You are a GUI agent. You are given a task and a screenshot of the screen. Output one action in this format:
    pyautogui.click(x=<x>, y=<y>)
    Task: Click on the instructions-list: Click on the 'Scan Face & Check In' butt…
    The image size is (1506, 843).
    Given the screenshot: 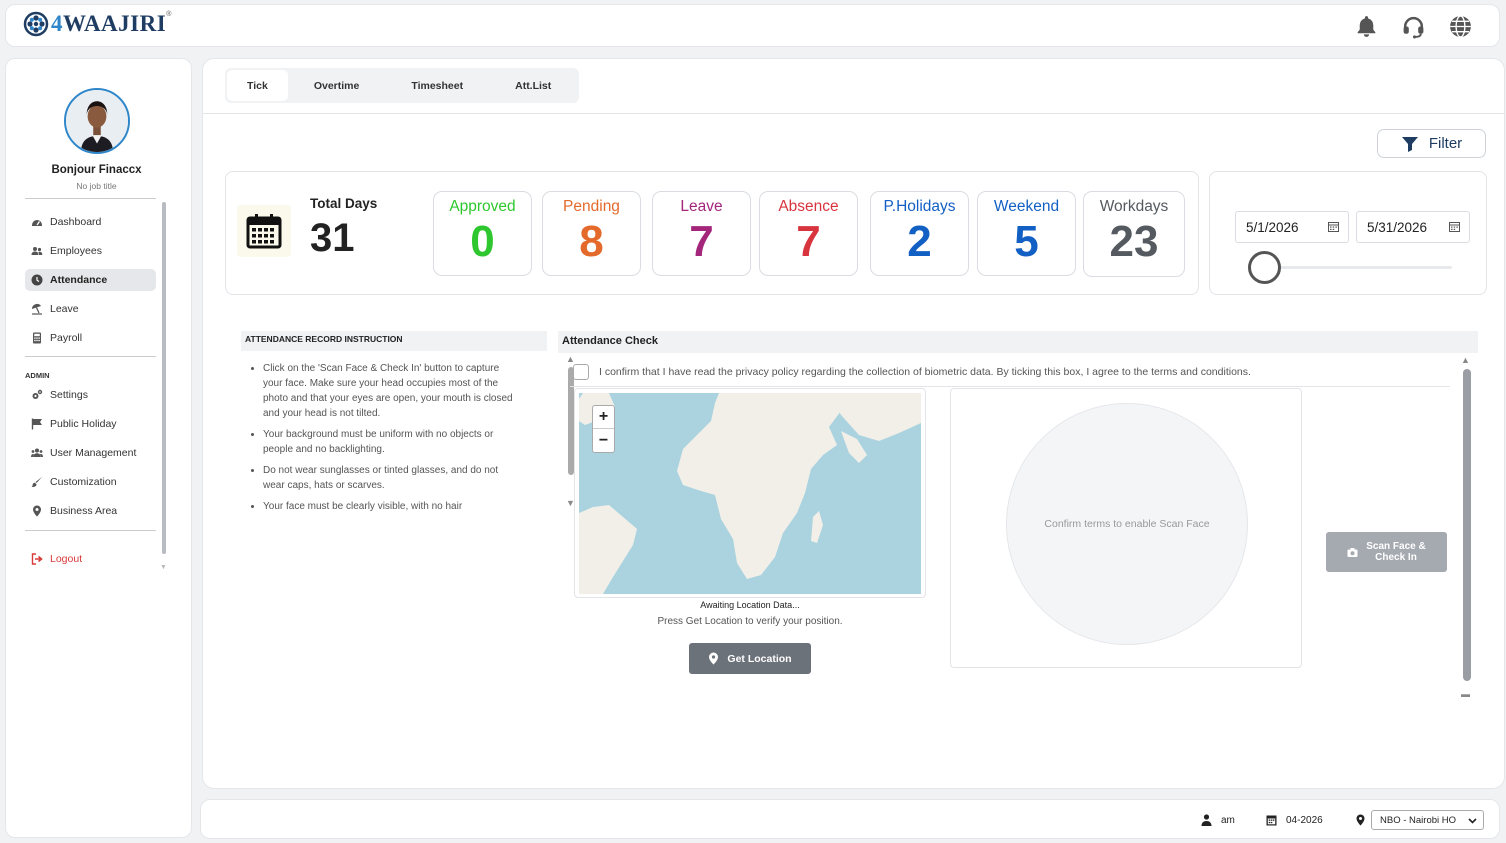 What is the action you would take?
    pyautogui.click(x=385, y=433)
    